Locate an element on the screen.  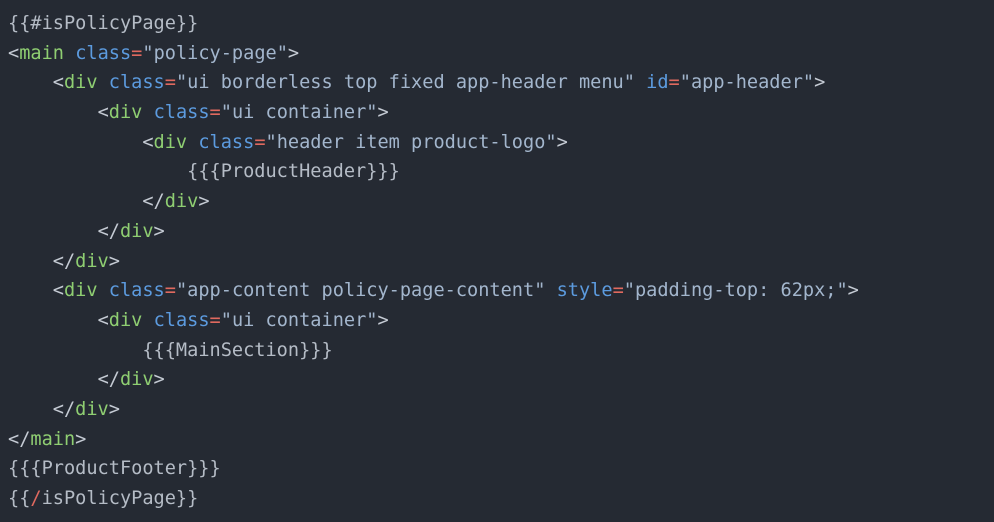
code-line: <main class="policy-page"> is located at coordinates (501, 54).